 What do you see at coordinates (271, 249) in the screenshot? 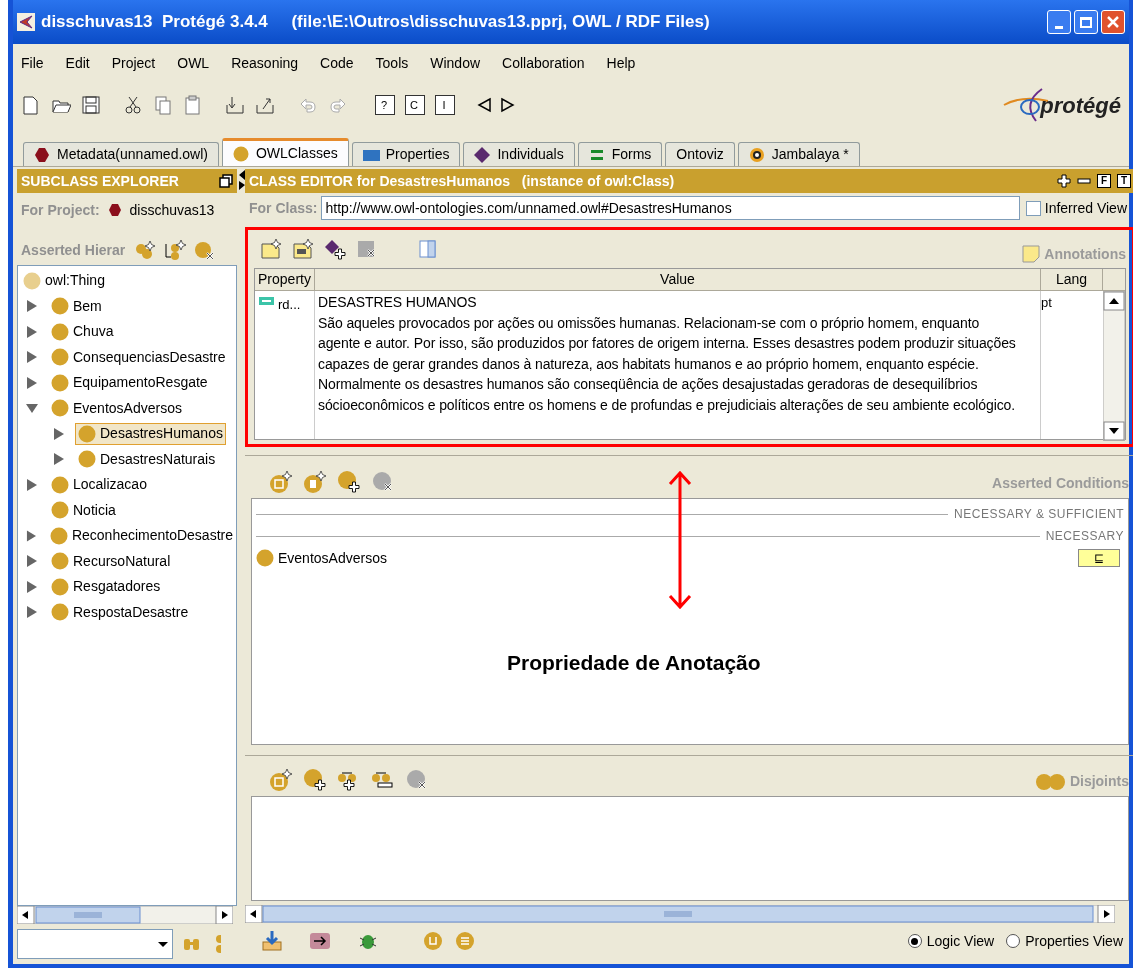
I see `add-annotation-icon` at bounding box center [271, 249].